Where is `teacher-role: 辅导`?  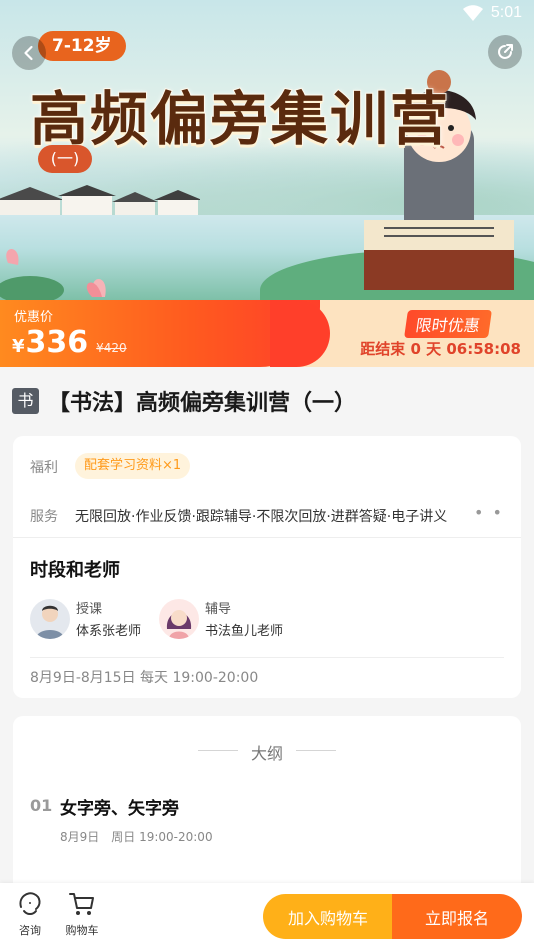
teacher-role: 辅导 is located at coordinates (218, 609).